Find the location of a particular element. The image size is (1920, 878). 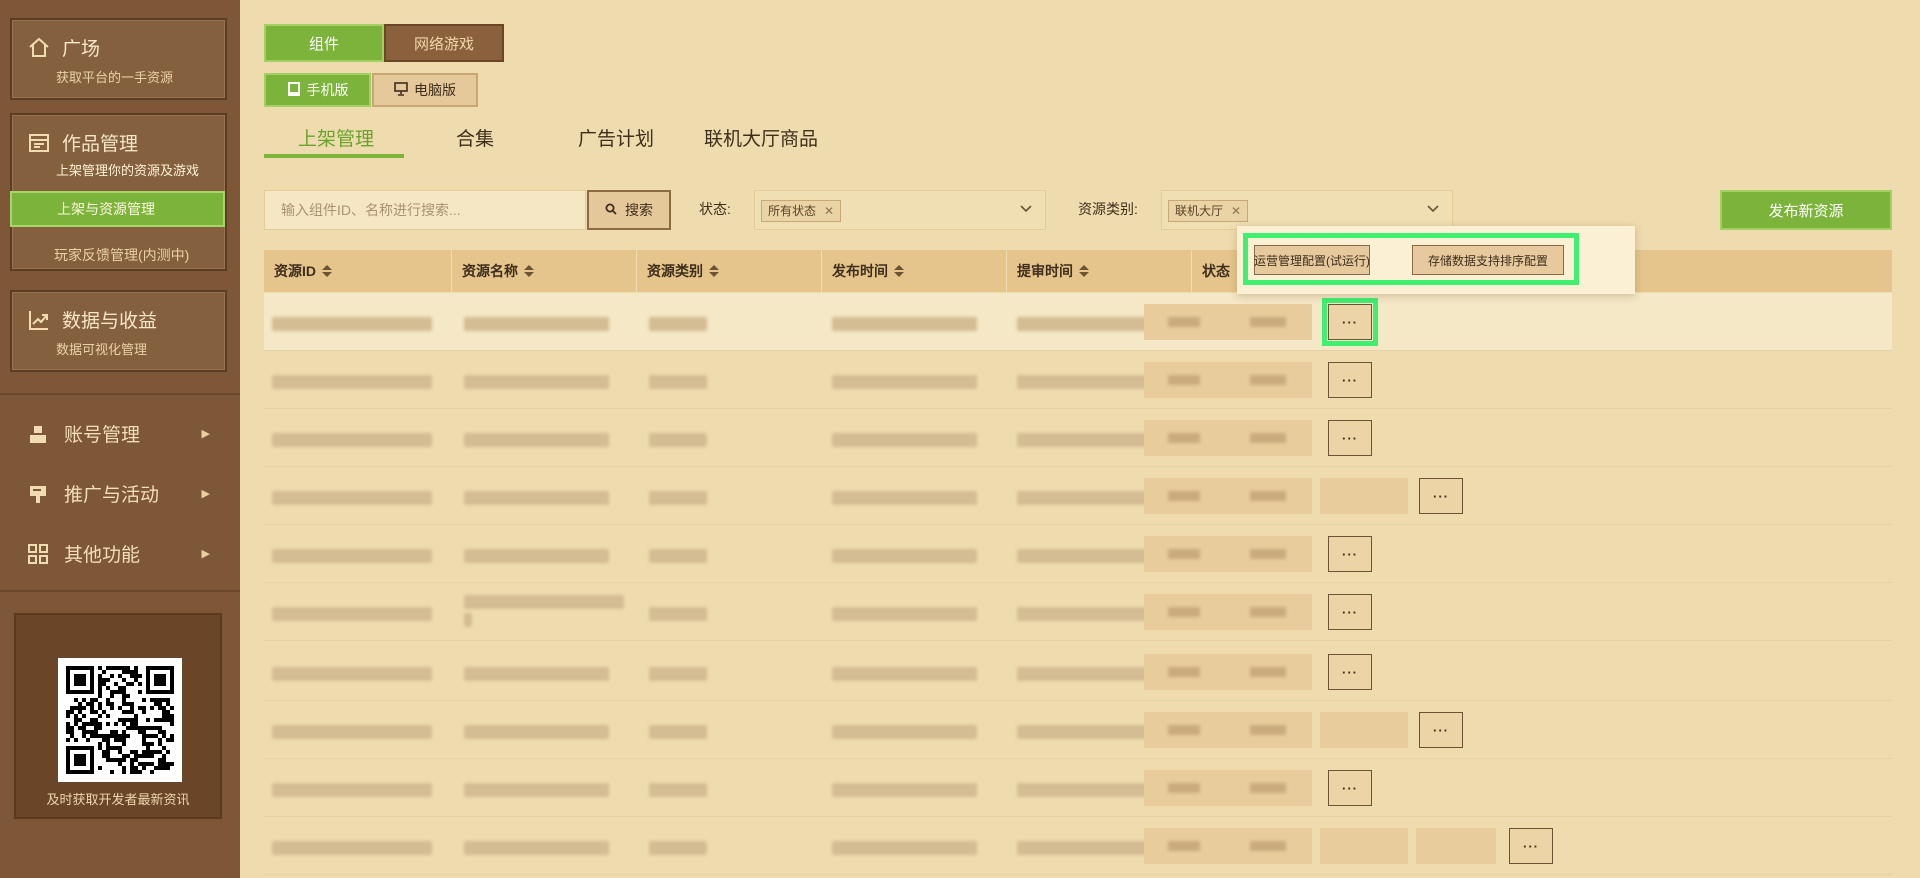

sidebar-menu-other: 其他功能 ▶ is located at coordinates (118, 553).